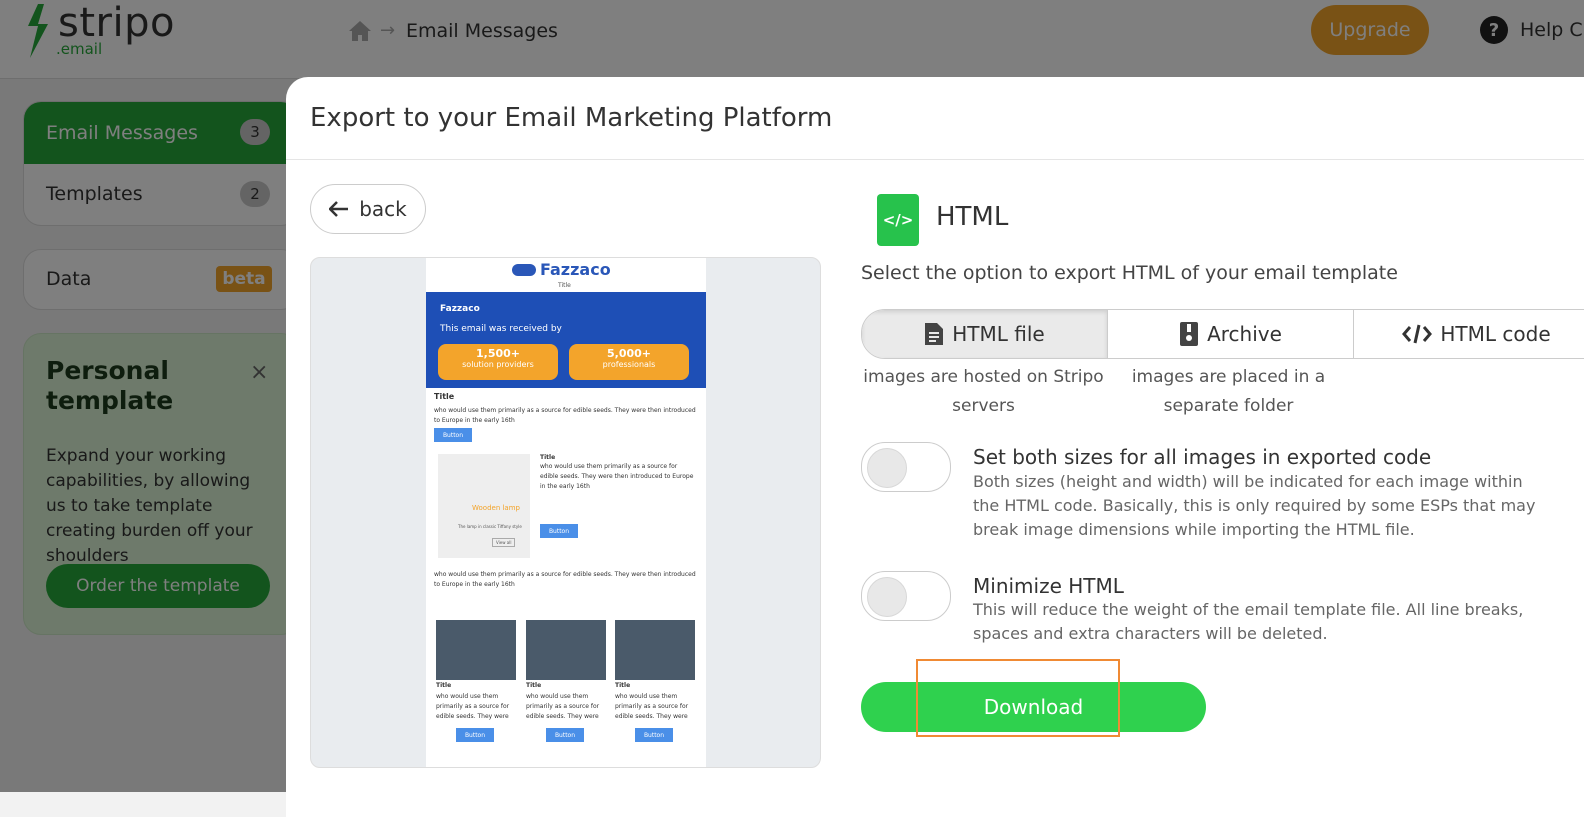  What do you see at coordinates (1244, 334) in the screenshot?
I see `tab-label: Archive` at bounding box center [1244, 334].